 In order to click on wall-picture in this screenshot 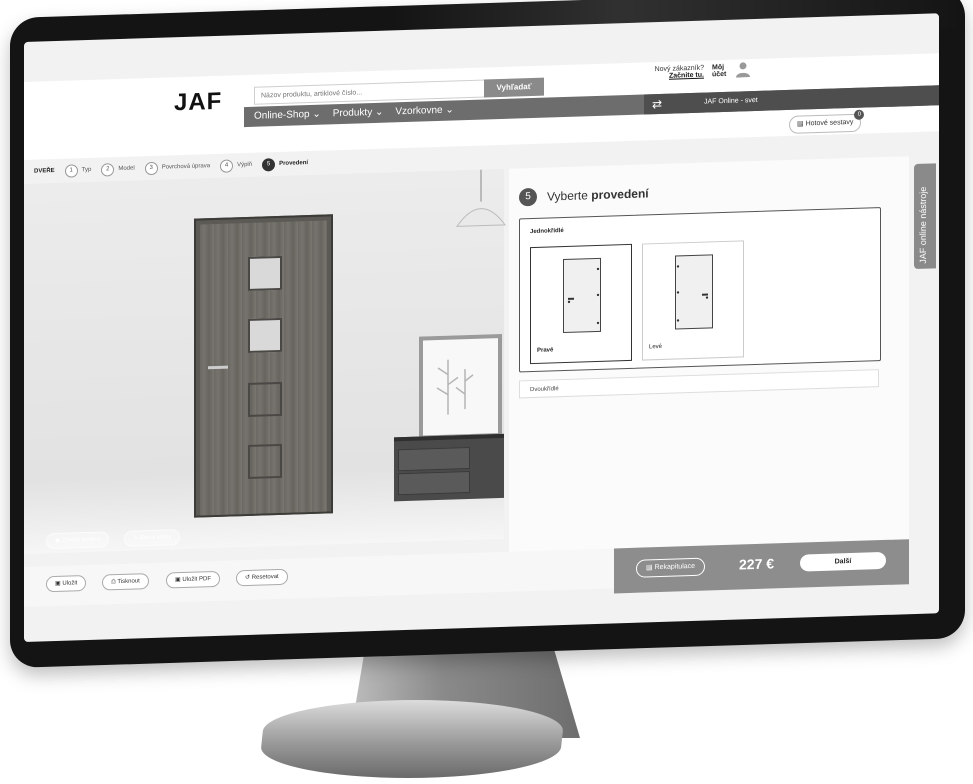, I will do `click(460, 386)`.